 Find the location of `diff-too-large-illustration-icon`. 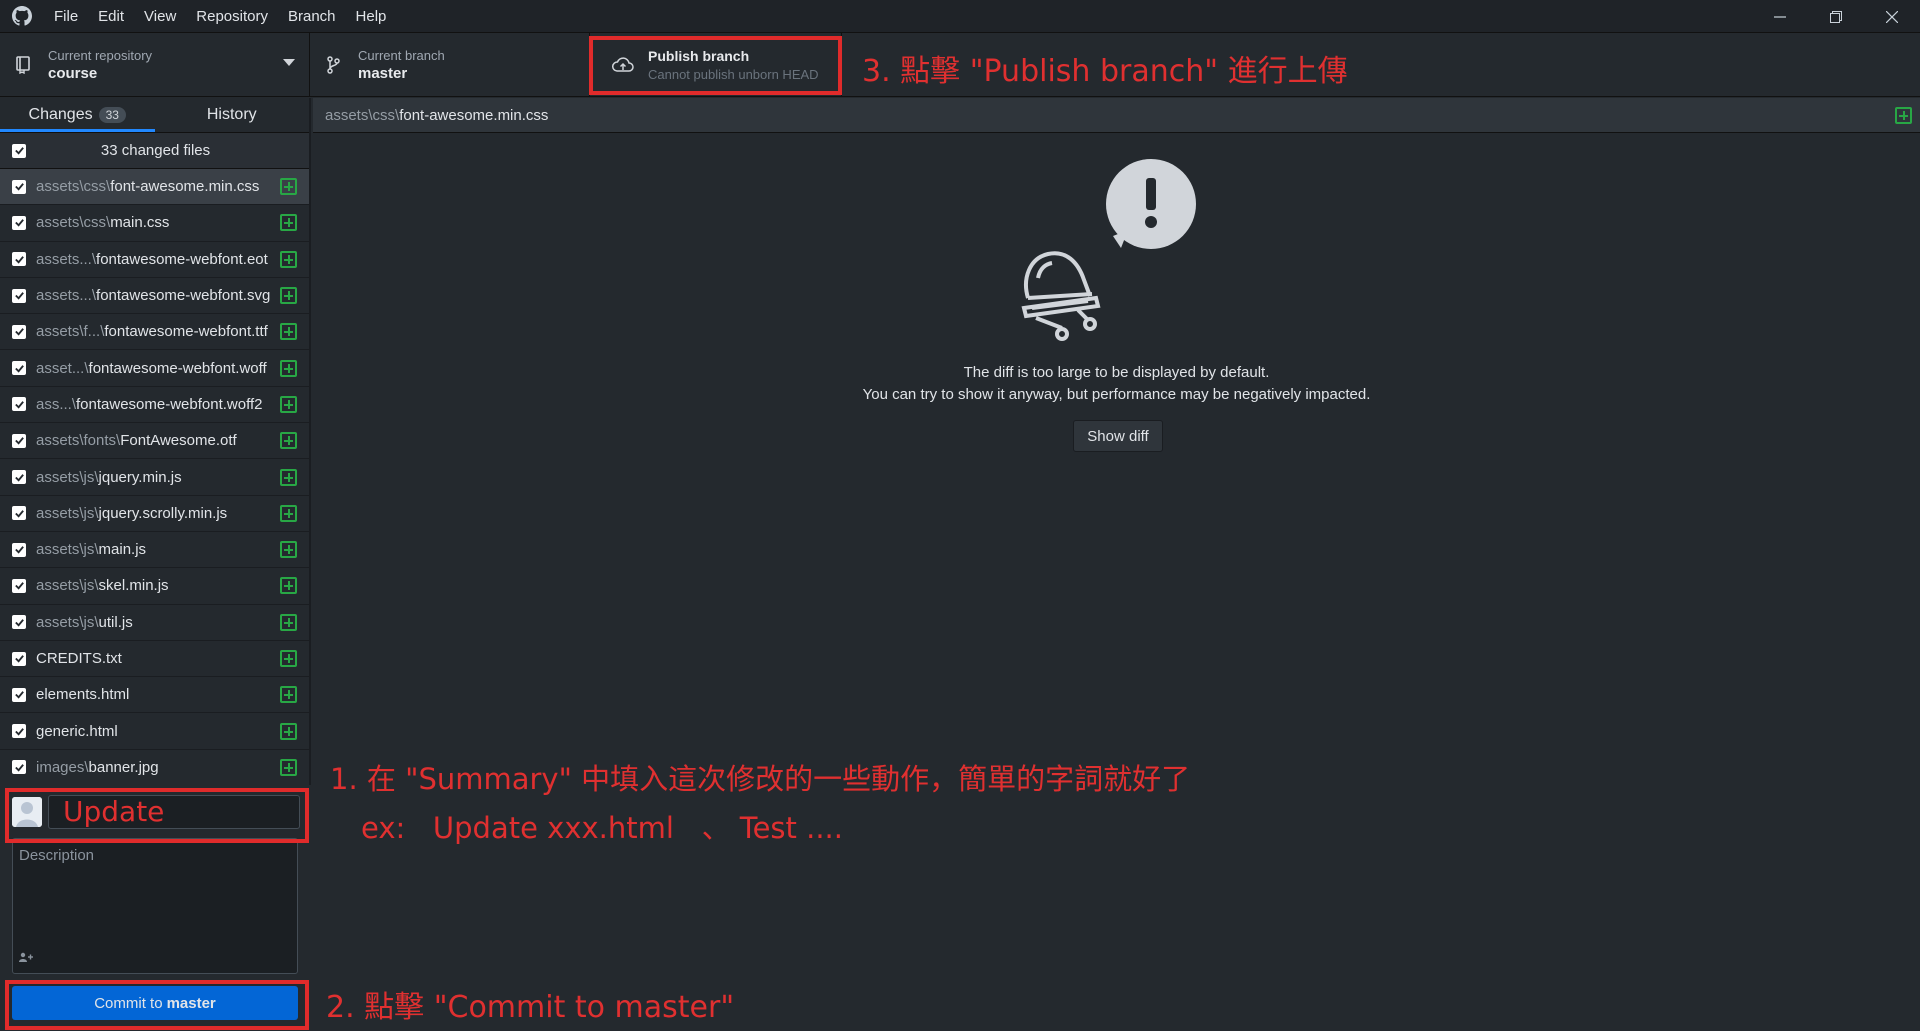

diff-too-large-illustration-icon is located at coordinates (1108, 250).